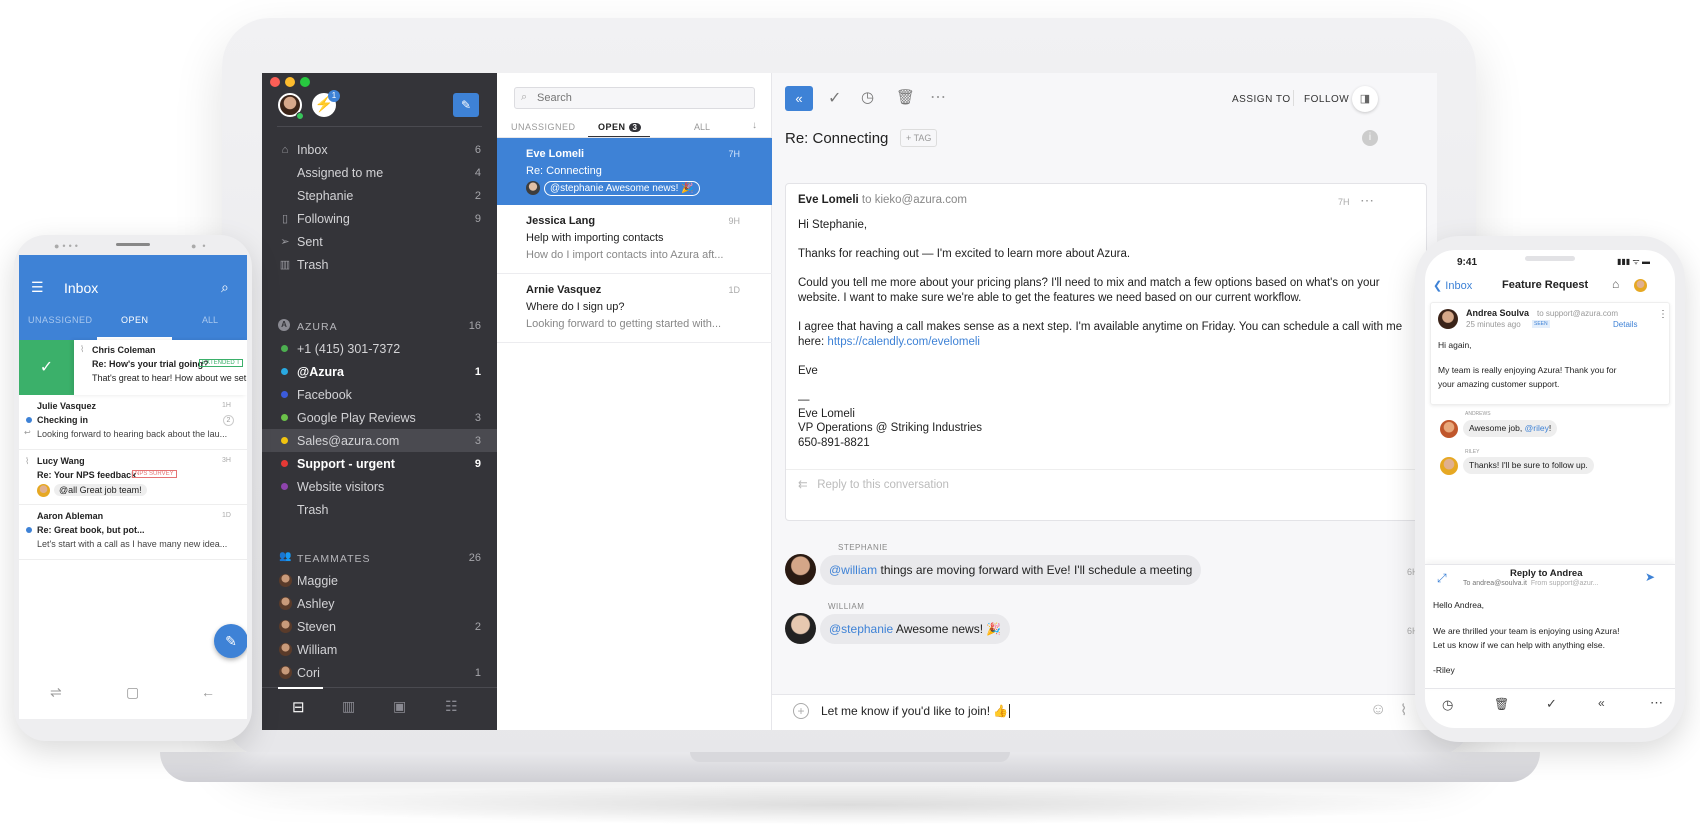 This screenshot has height=840, width=1700. What do you see at coordinates (873, 484) in the screenshot?
I see `reply-bar: ⇇ Reply to this conversation` at bounding box center [873, 484].